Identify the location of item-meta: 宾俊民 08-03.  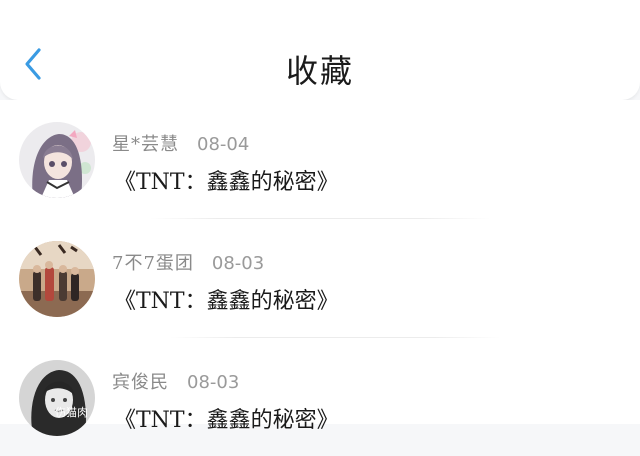
(175, 381).